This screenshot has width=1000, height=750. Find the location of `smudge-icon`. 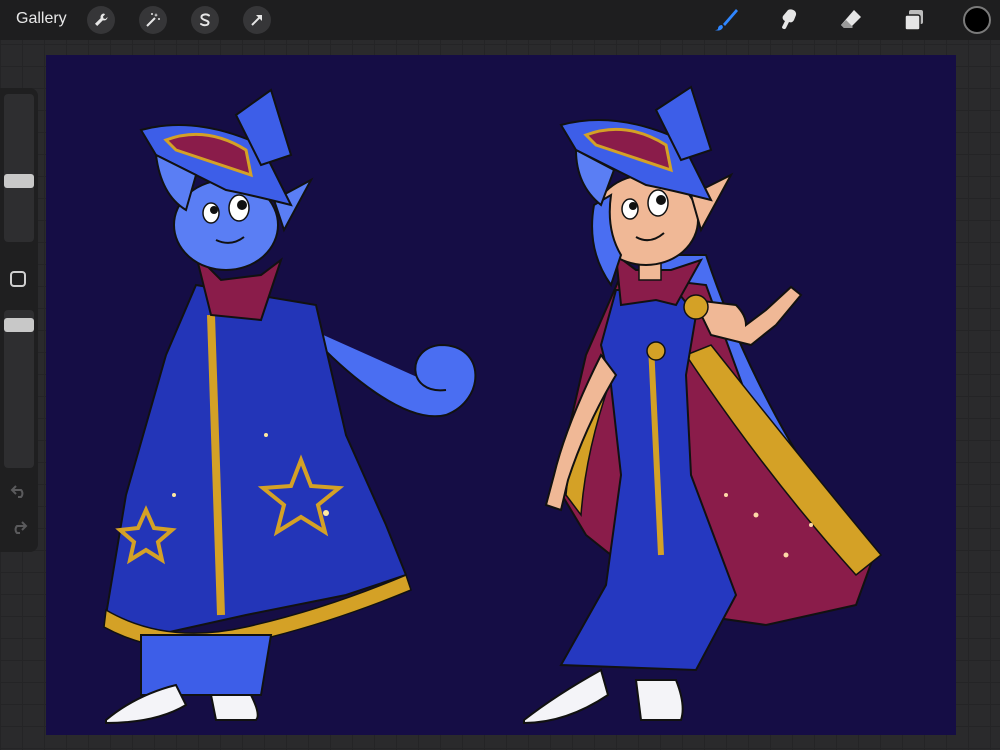

smudge-icon is located at coordinates (789, 19).